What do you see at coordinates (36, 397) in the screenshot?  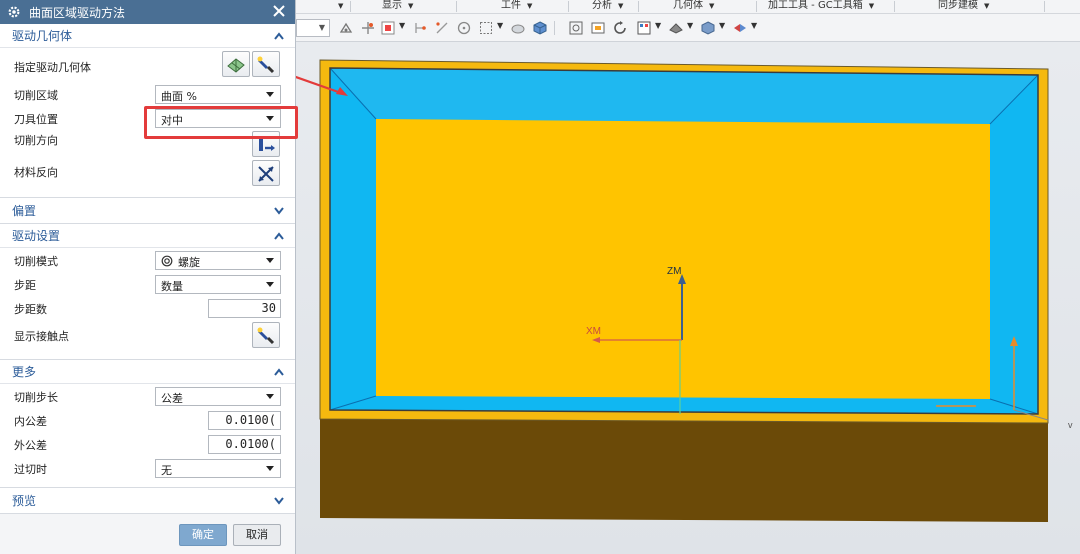 I see `cut-step-label: 切削步长` at bounding box center [36, 397].